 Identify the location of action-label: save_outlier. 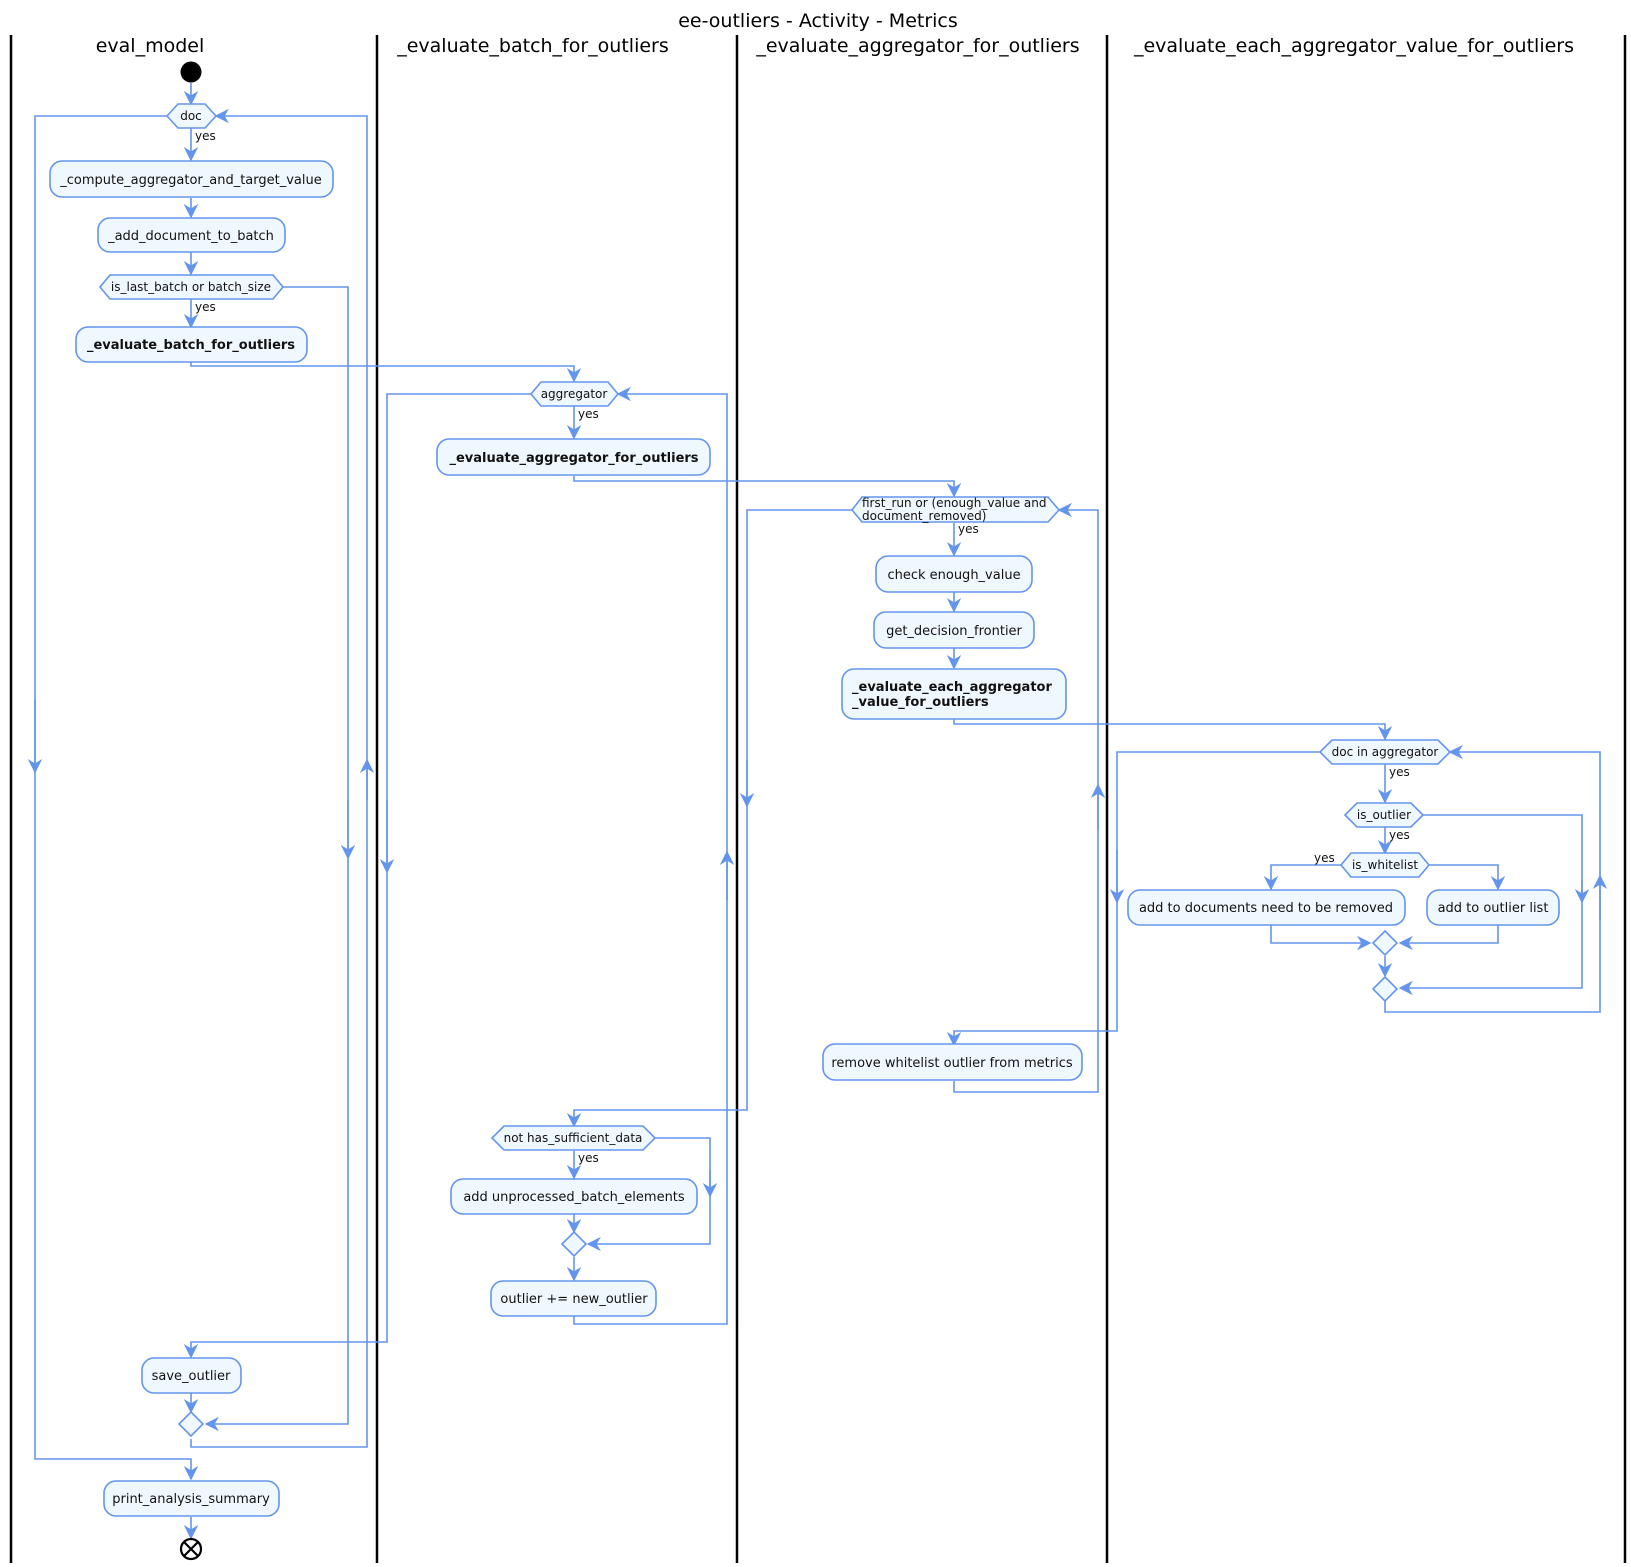
(191, 1376).